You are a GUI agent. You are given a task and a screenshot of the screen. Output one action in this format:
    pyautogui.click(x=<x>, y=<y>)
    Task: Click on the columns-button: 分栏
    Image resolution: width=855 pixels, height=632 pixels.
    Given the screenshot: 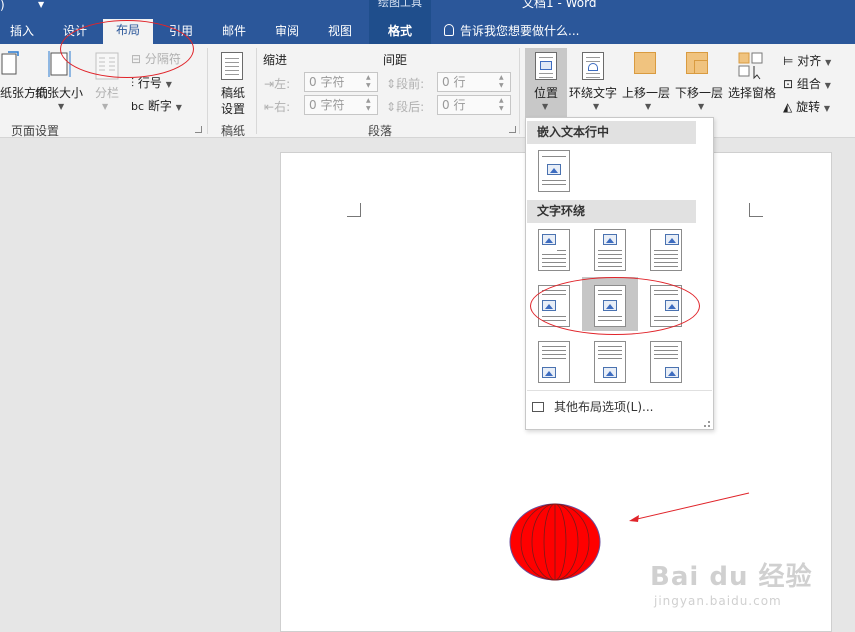 What is the action you would take?
    pyautogui.click(x=107, y=92)
    